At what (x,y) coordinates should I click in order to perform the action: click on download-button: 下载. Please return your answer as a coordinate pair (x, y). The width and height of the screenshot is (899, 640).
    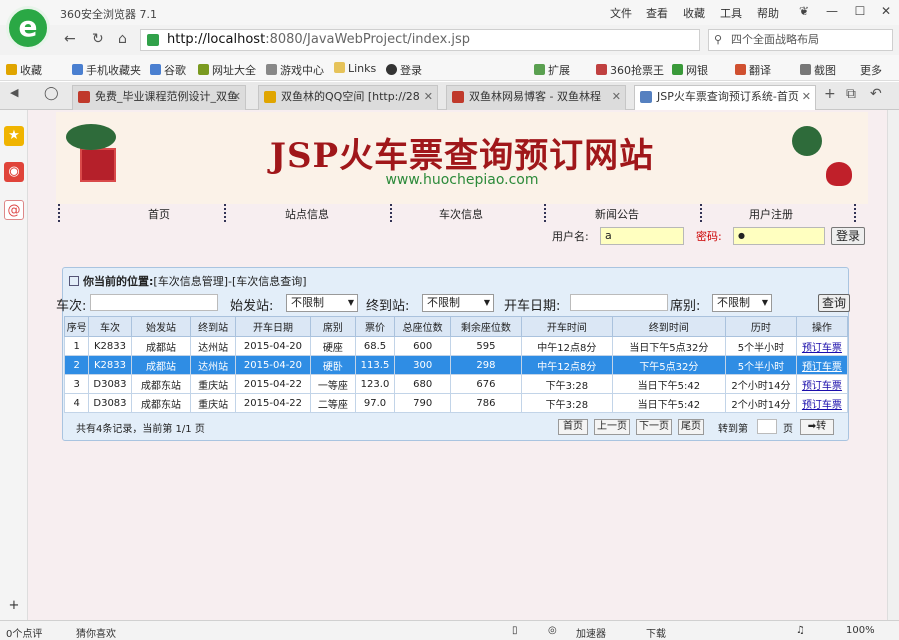
    Looking at the image, I should click on (656, 632).